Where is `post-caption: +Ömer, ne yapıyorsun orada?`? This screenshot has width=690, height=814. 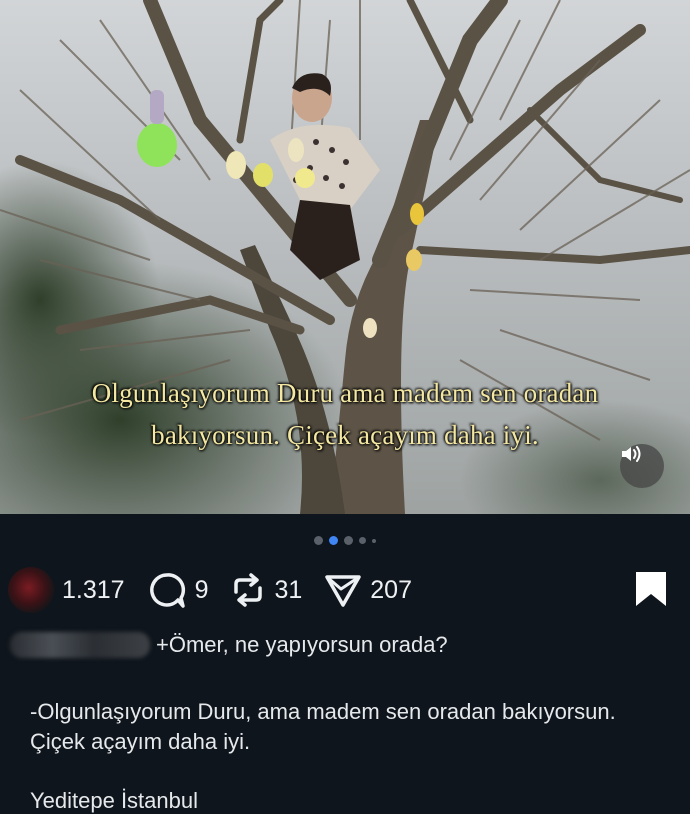
post-caption: +Ömer, ne yapıyorsun orada? is located at coordinates (229, 645).